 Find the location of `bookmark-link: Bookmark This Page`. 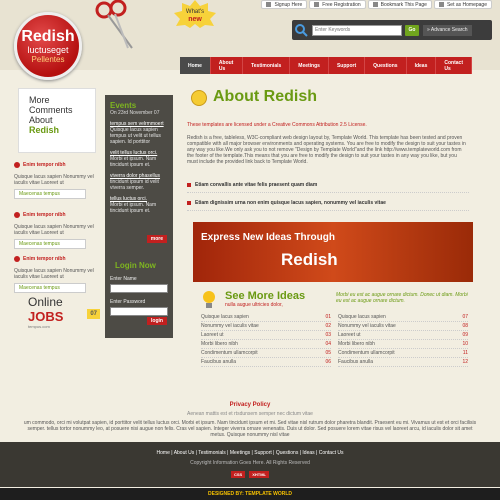

bookmark-link: Bookmark This Page is located at coordinates (399, 4).